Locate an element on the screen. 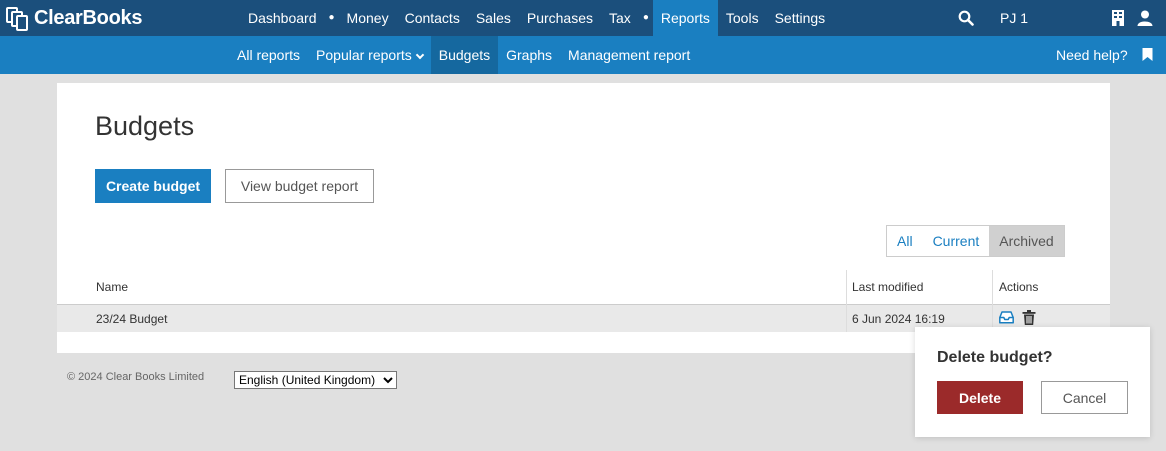 This screenshot has height=451, width=1166. nav-purchases: Purchases is located at coordinates (560, 18).